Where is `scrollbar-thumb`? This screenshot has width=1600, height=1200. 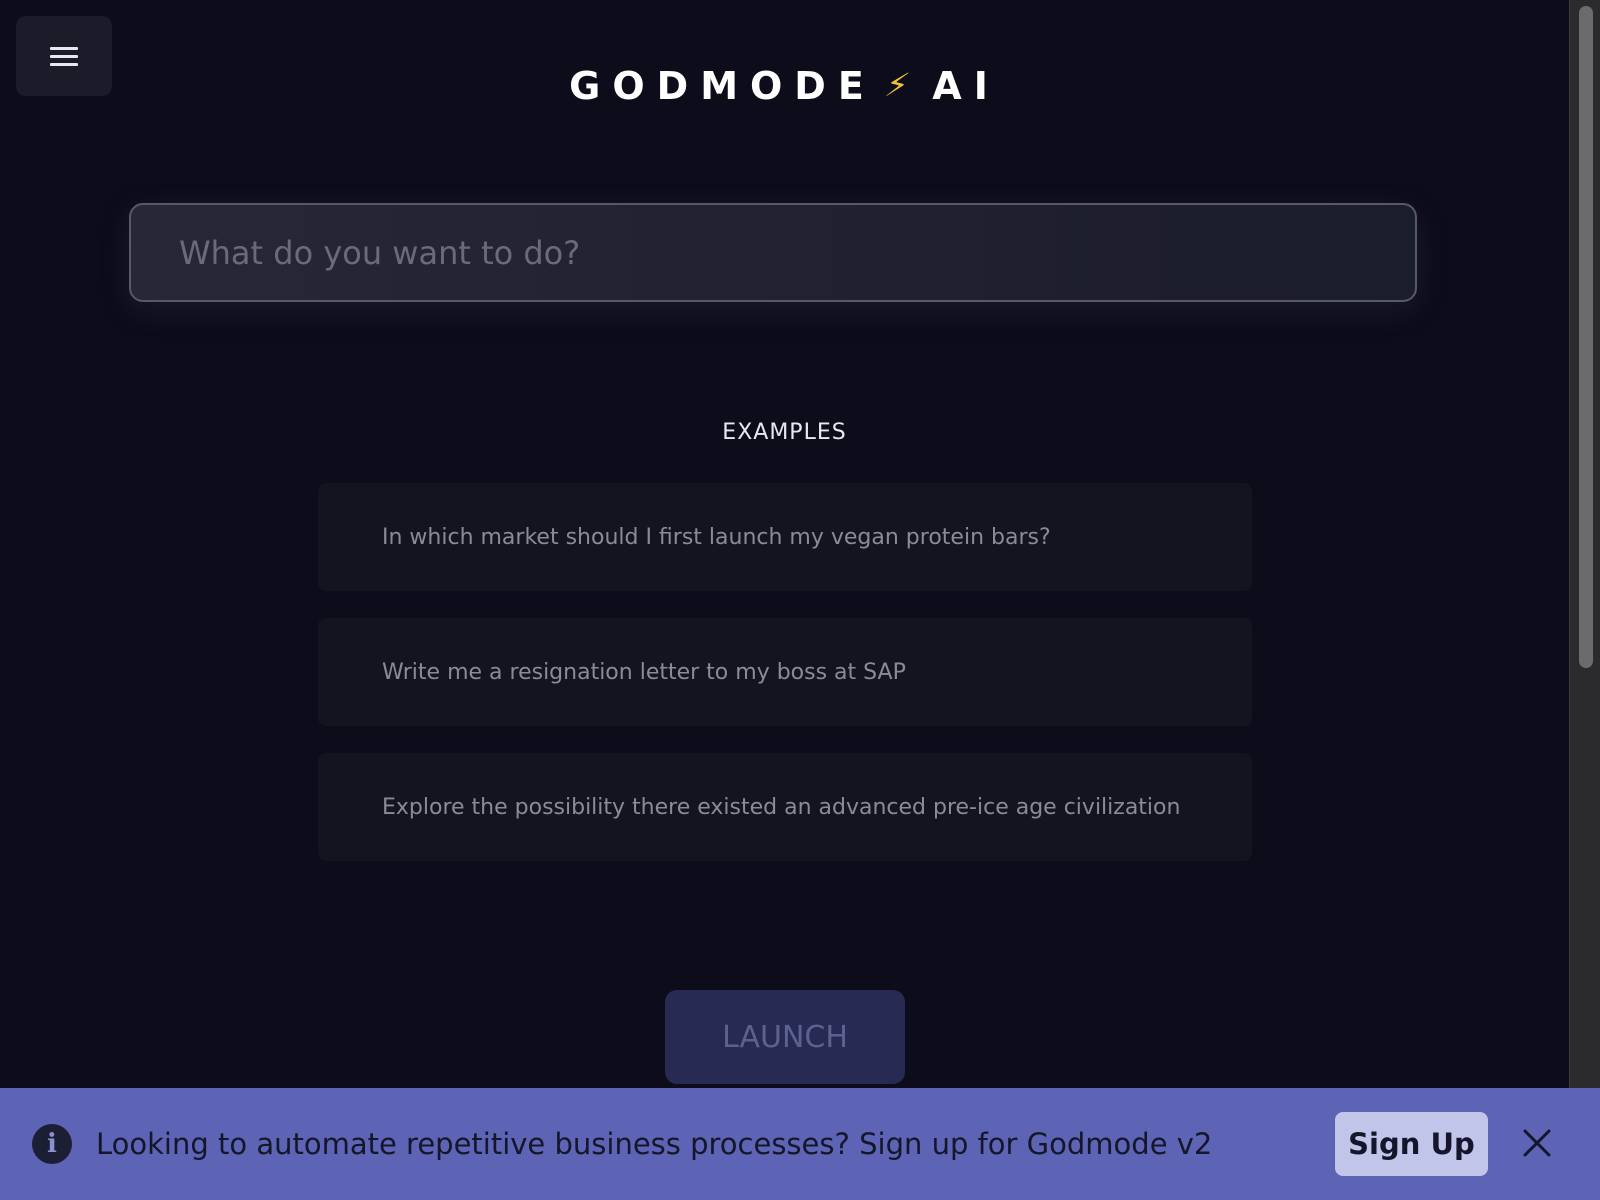
scrollbar-thumb is located at coordinates (1586, 337).